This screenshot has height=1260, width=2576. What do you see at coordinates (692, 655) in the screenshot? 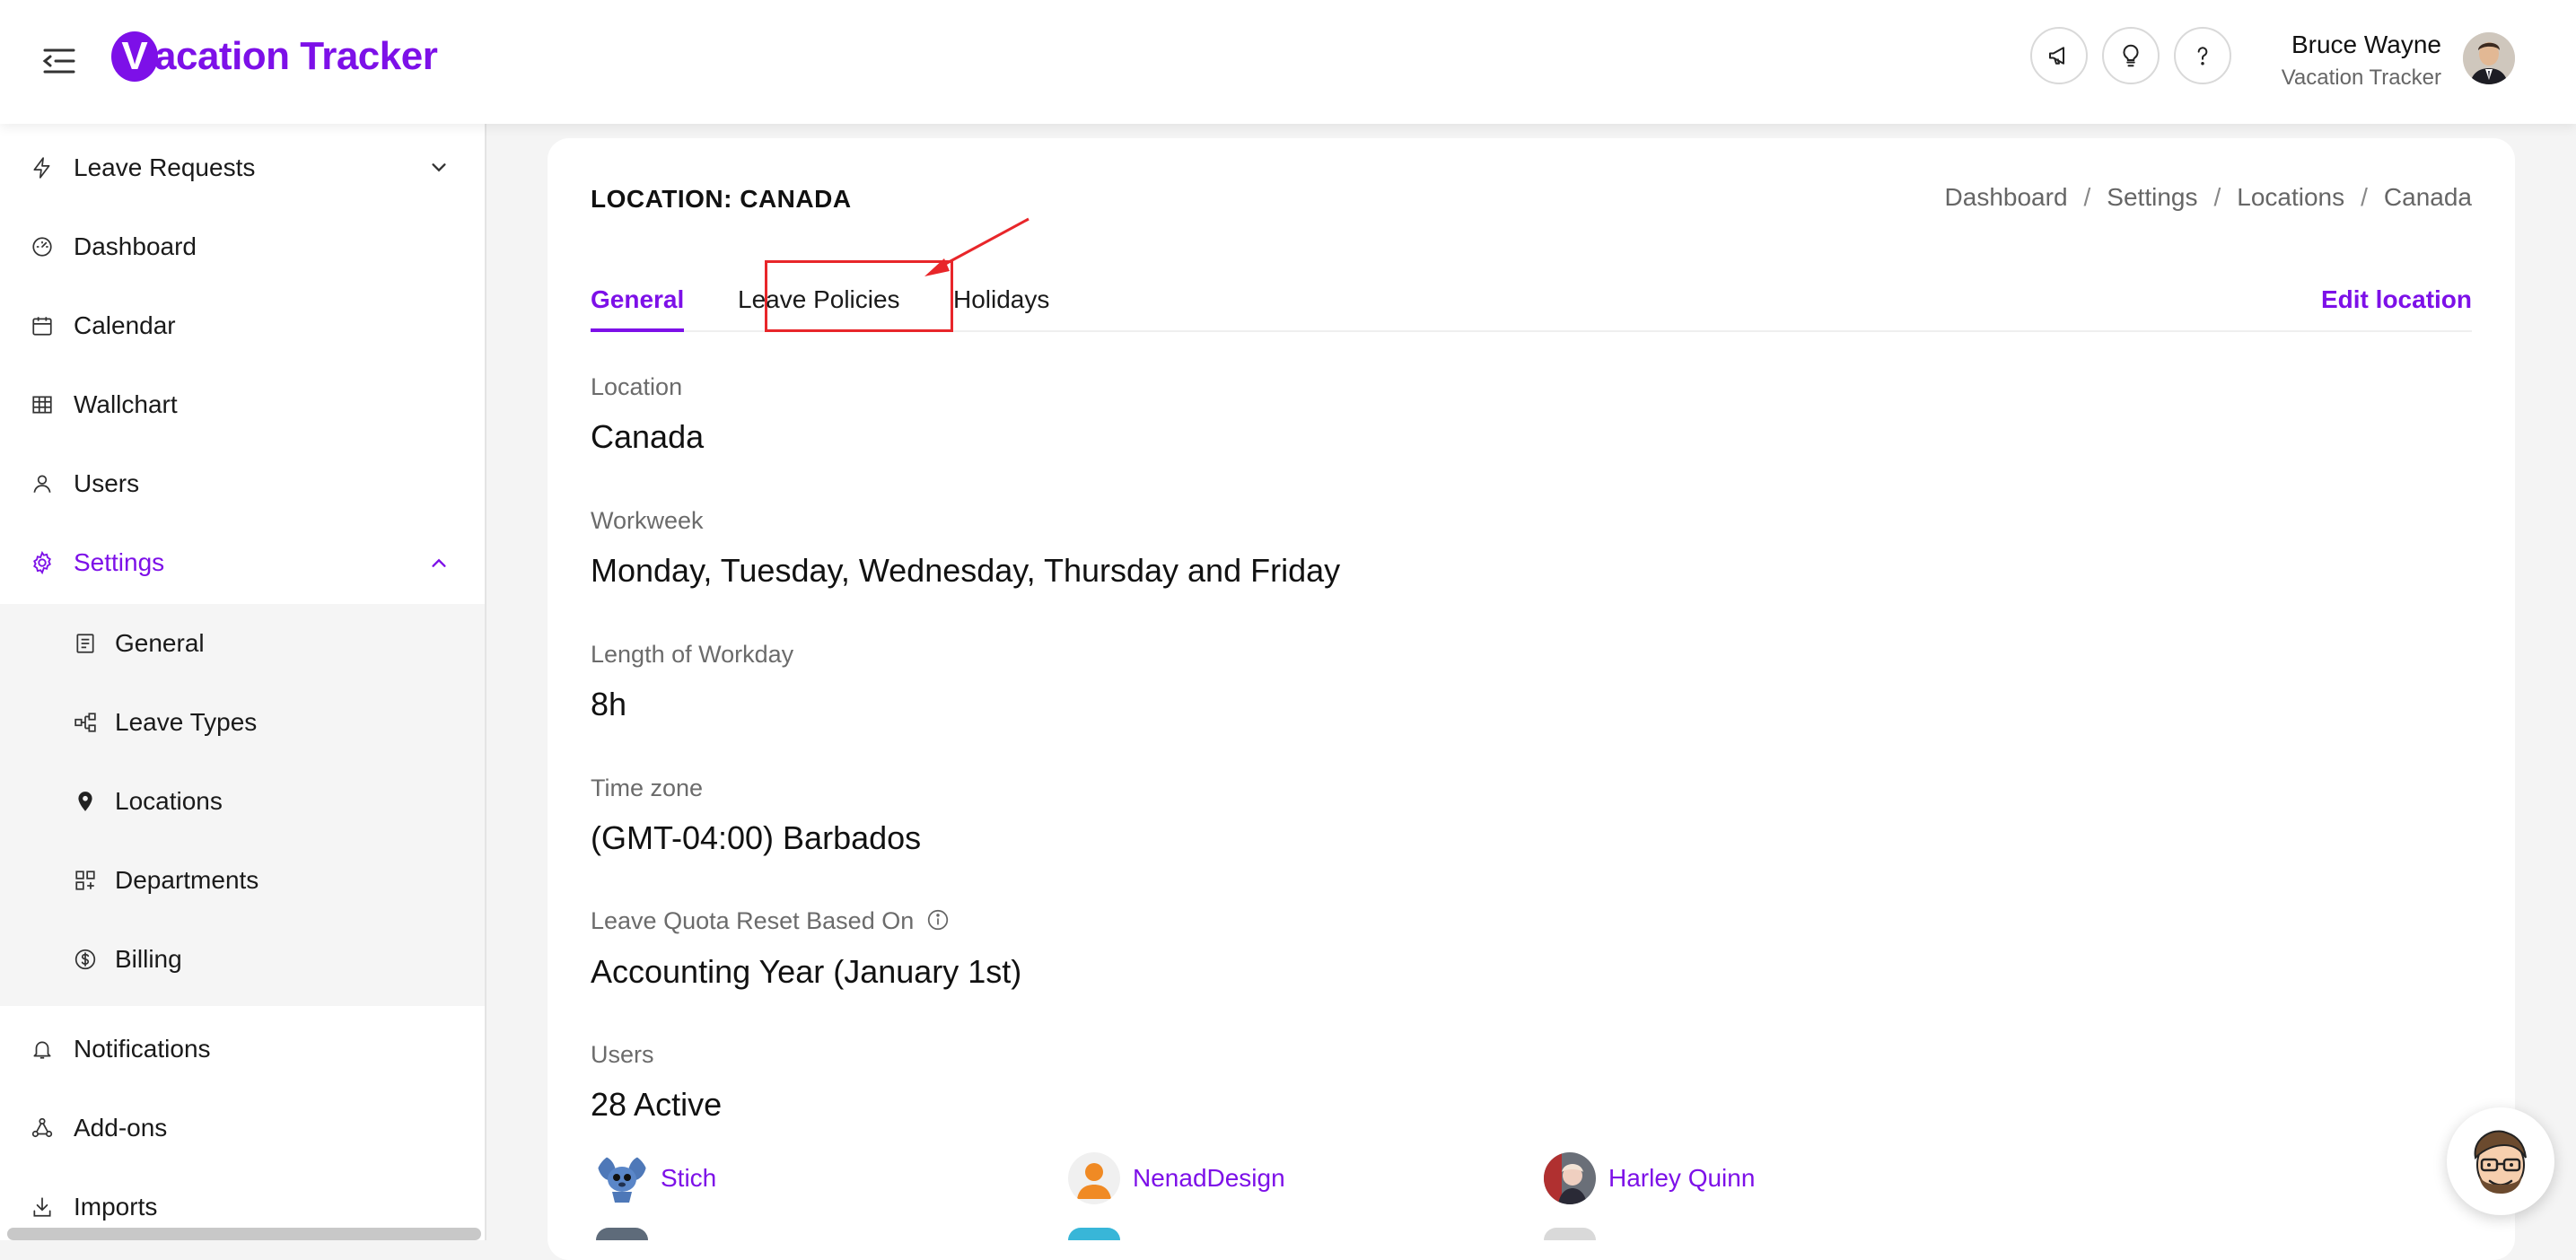
I see `workday-length-label: Length of Workday` at bounding box center [692, 655].